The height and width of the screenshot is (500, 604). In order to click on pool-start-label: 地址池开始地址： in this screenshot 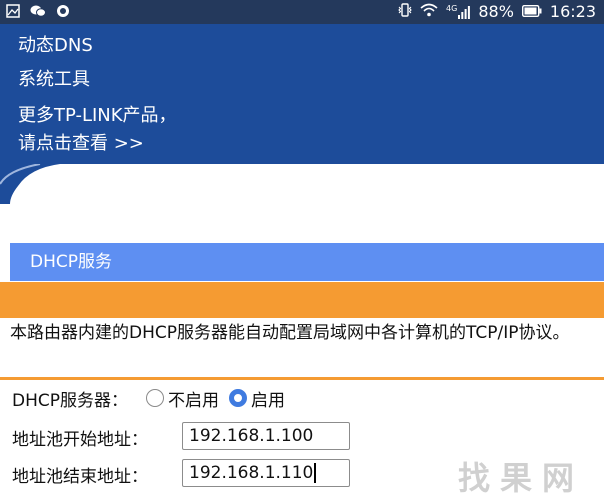, I will do `click(80, 439)`.